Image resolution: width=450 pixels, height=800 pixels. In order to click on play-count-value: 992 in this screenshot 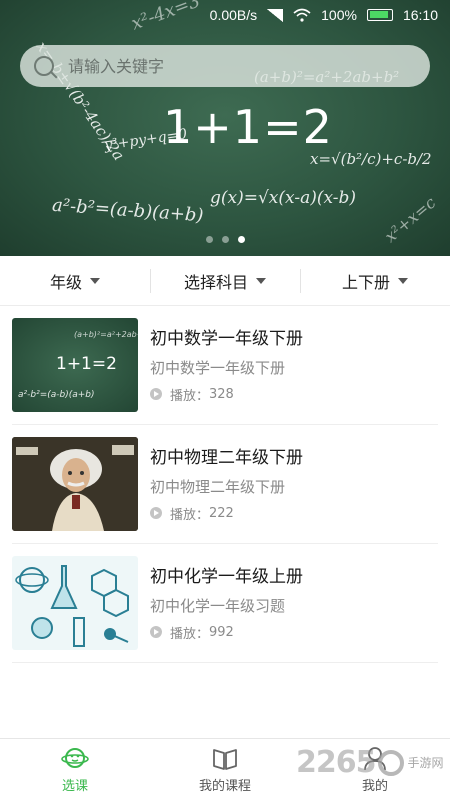, I will do `click(221, 632)`.